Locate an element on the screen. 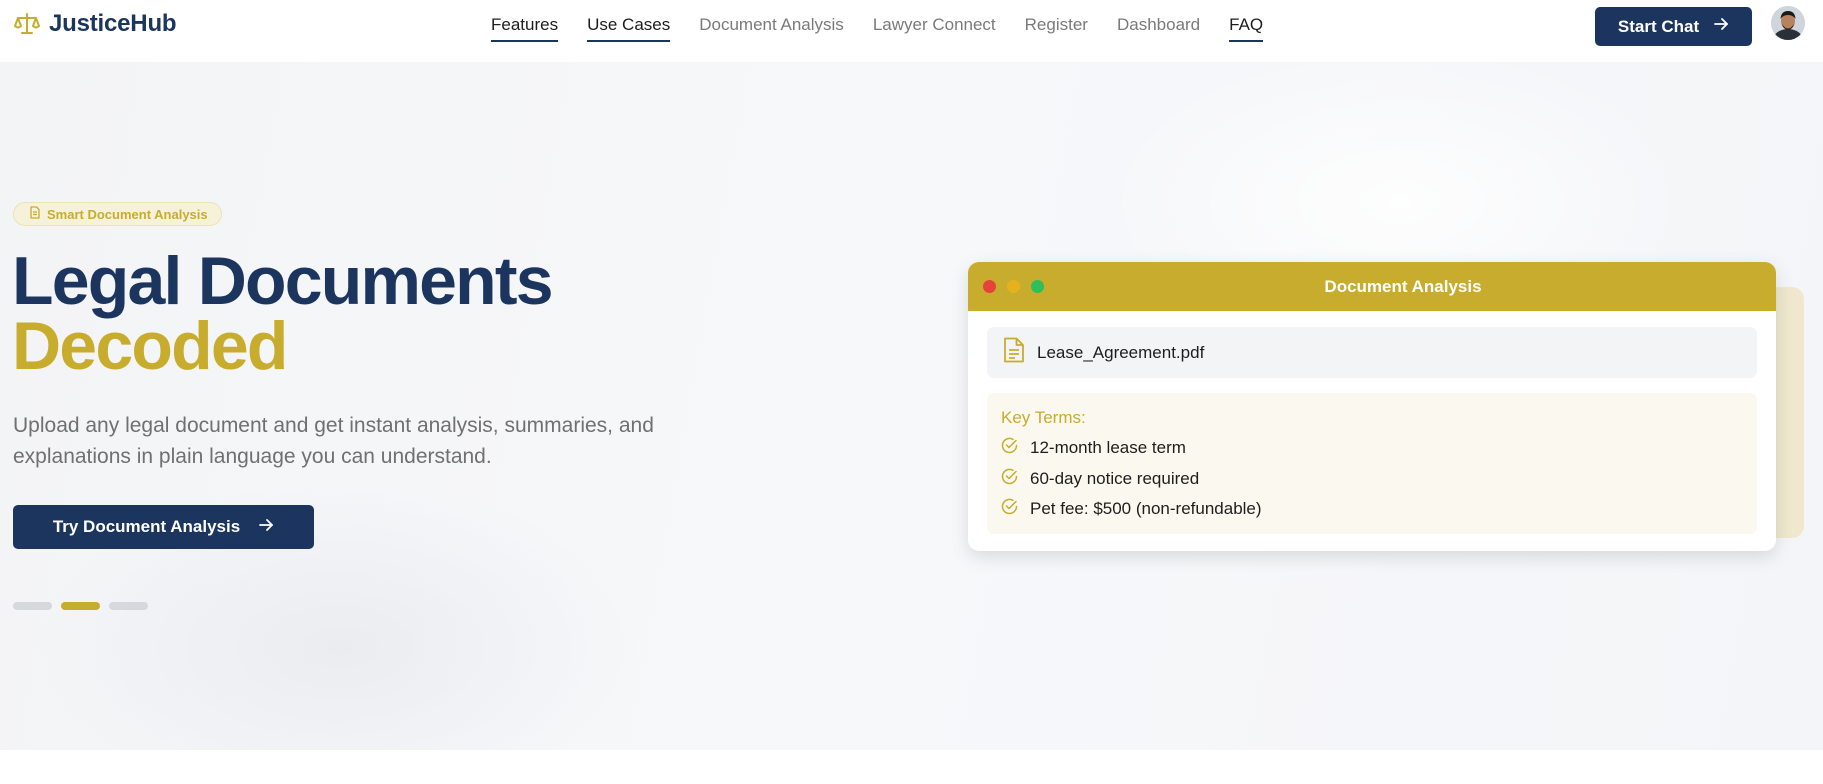 Image resolution: width=1823 pixels, height=784 pixels. start-chat-button: Start Chat is located at coordinates (1673, 26).